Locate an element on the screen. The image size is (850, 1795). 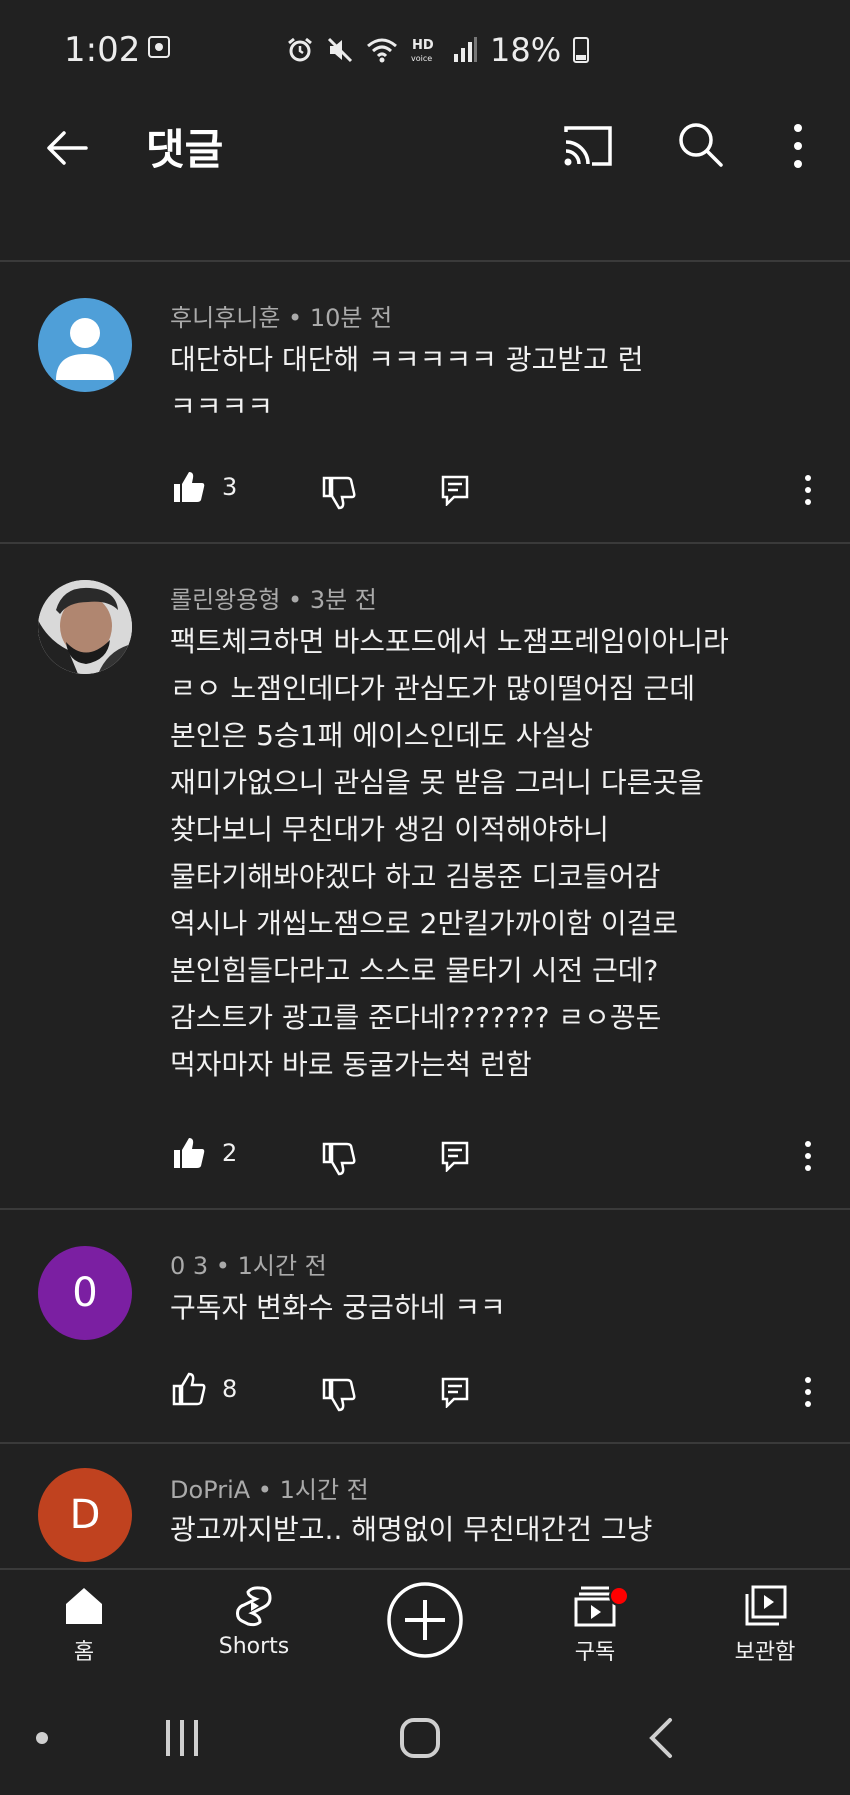
battery-icon is located at coordinates (581, 50).